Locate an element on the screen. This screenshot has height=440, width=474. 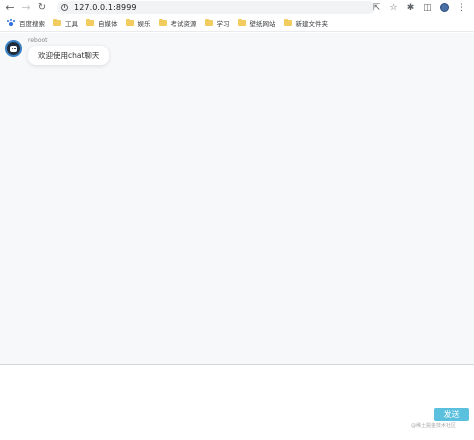
browser-toolbar: ← → ↻ i 127.0.0.1:8999 ⇱ ☆ ✱ ◫ ⋮ is located at coordinates (237, 7).